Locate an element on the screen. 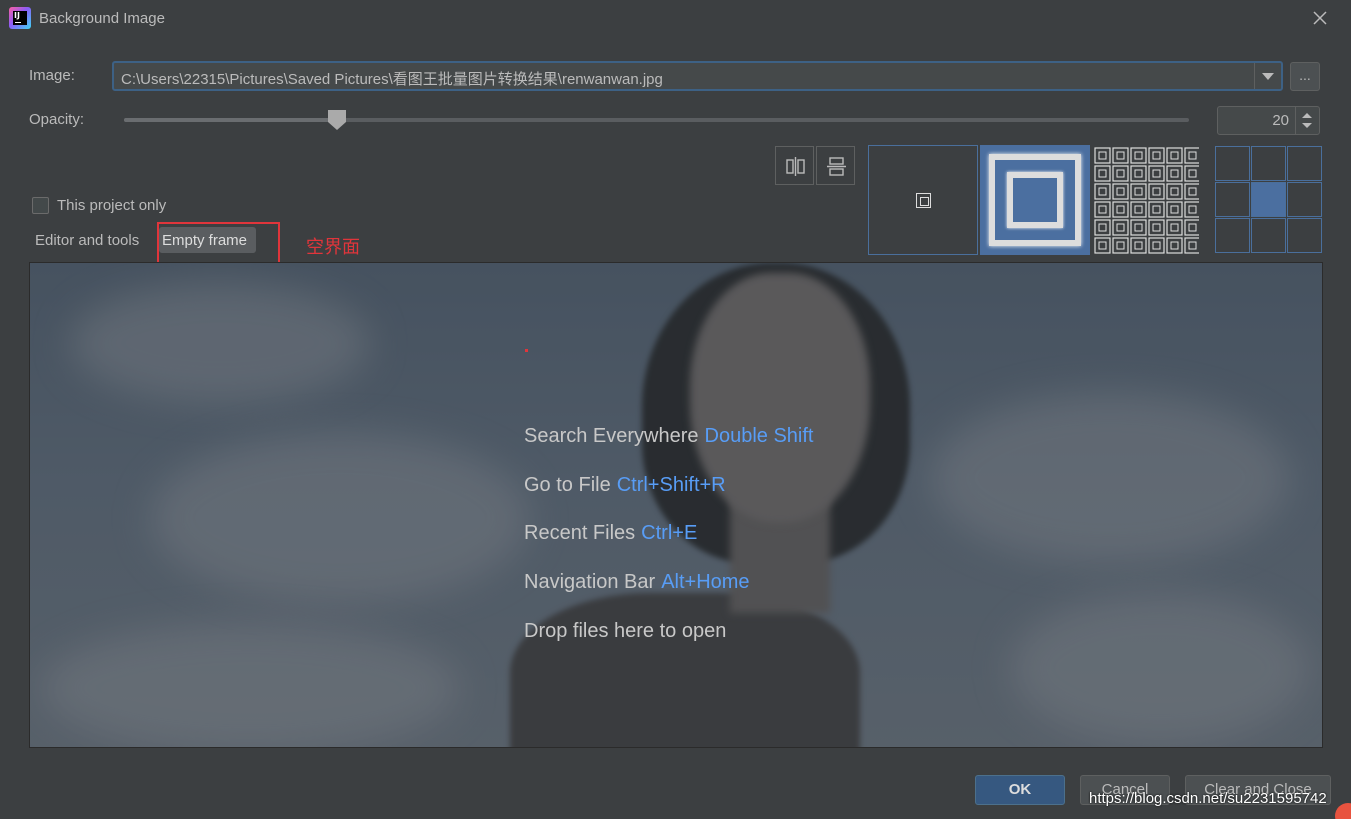  anchor-cell-center is located at coordinates (1268, 199).